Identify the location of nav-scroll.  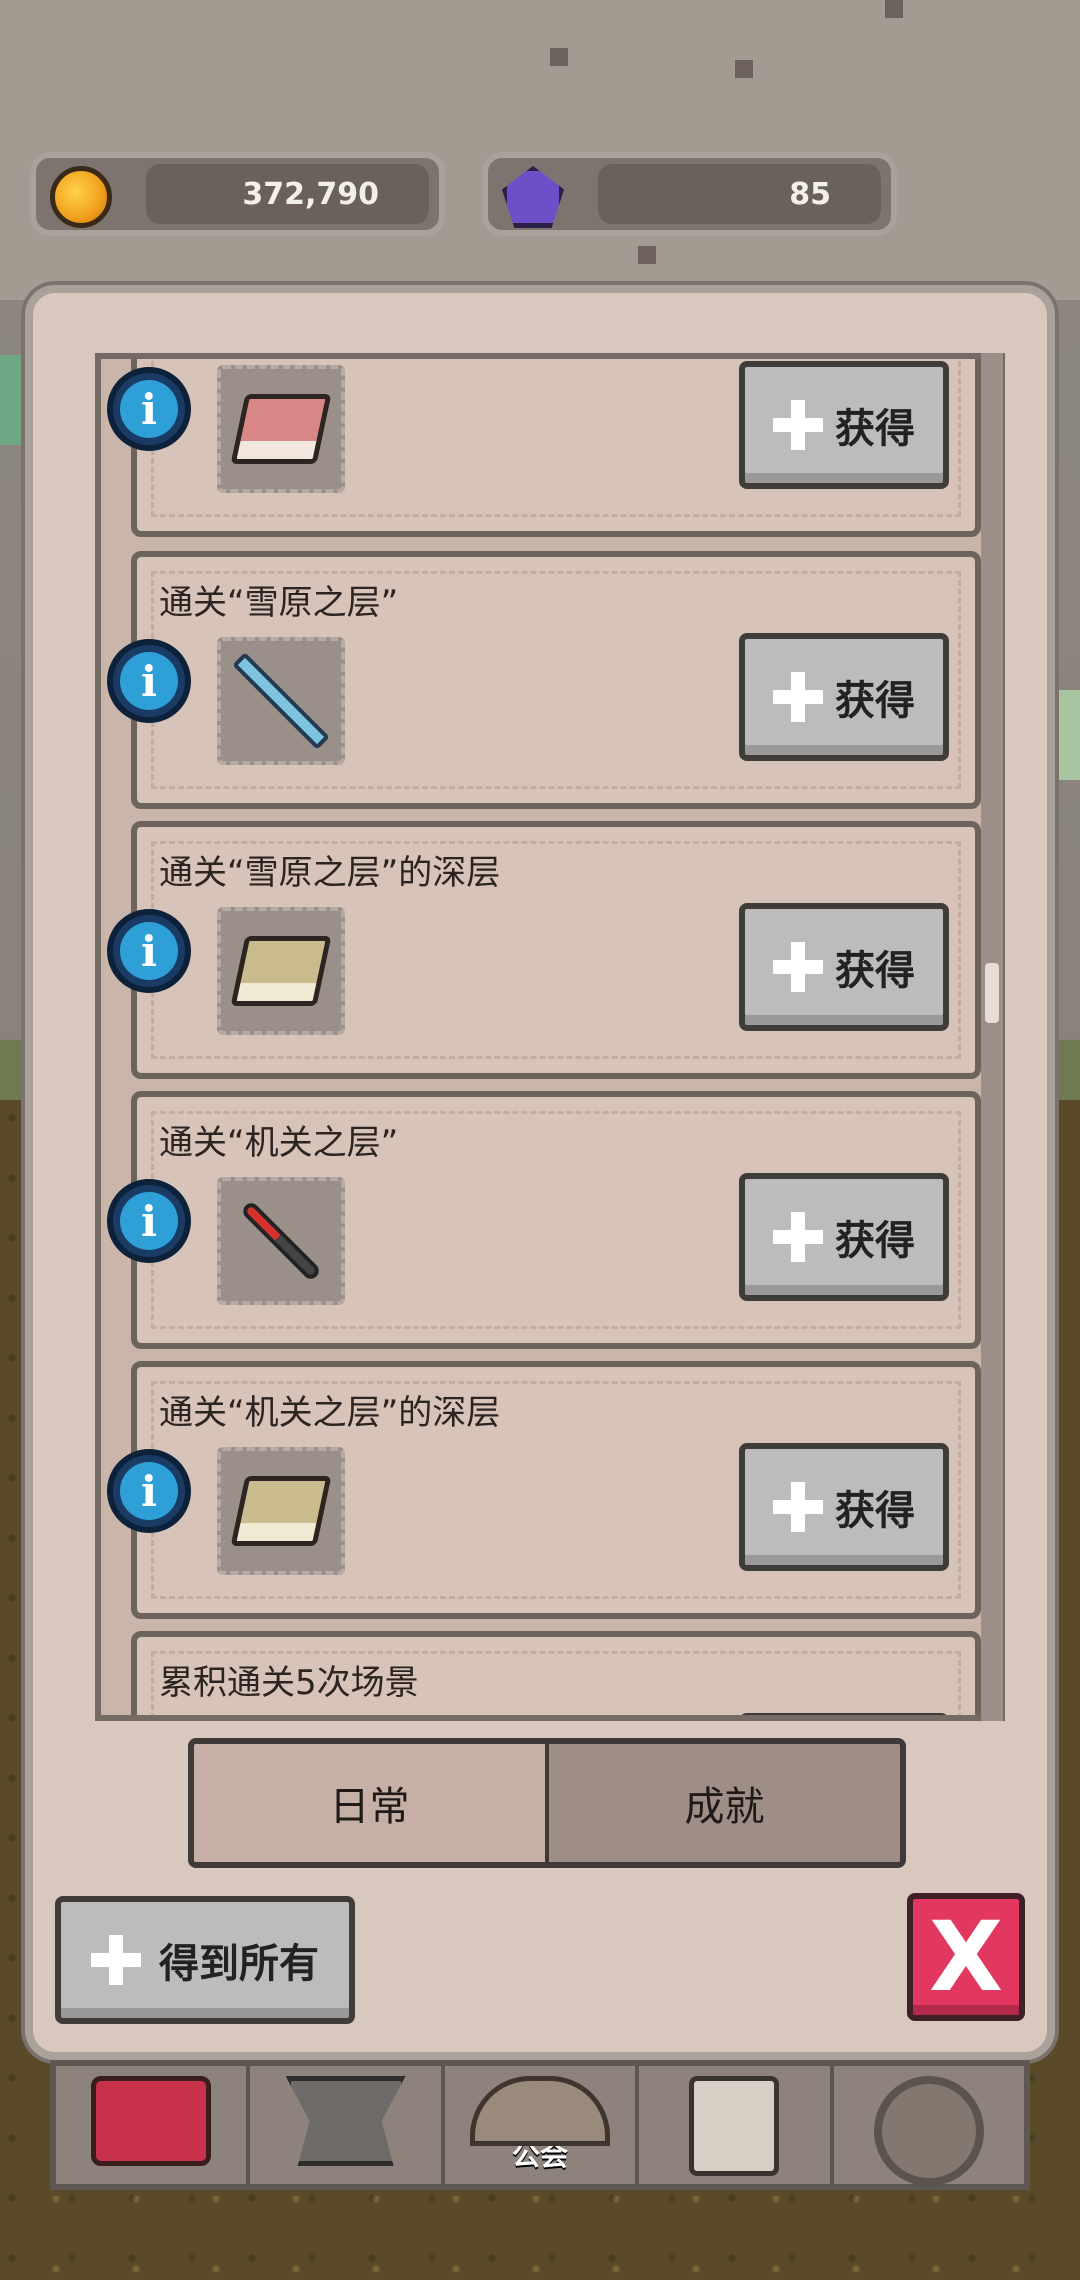
(736, 2125).